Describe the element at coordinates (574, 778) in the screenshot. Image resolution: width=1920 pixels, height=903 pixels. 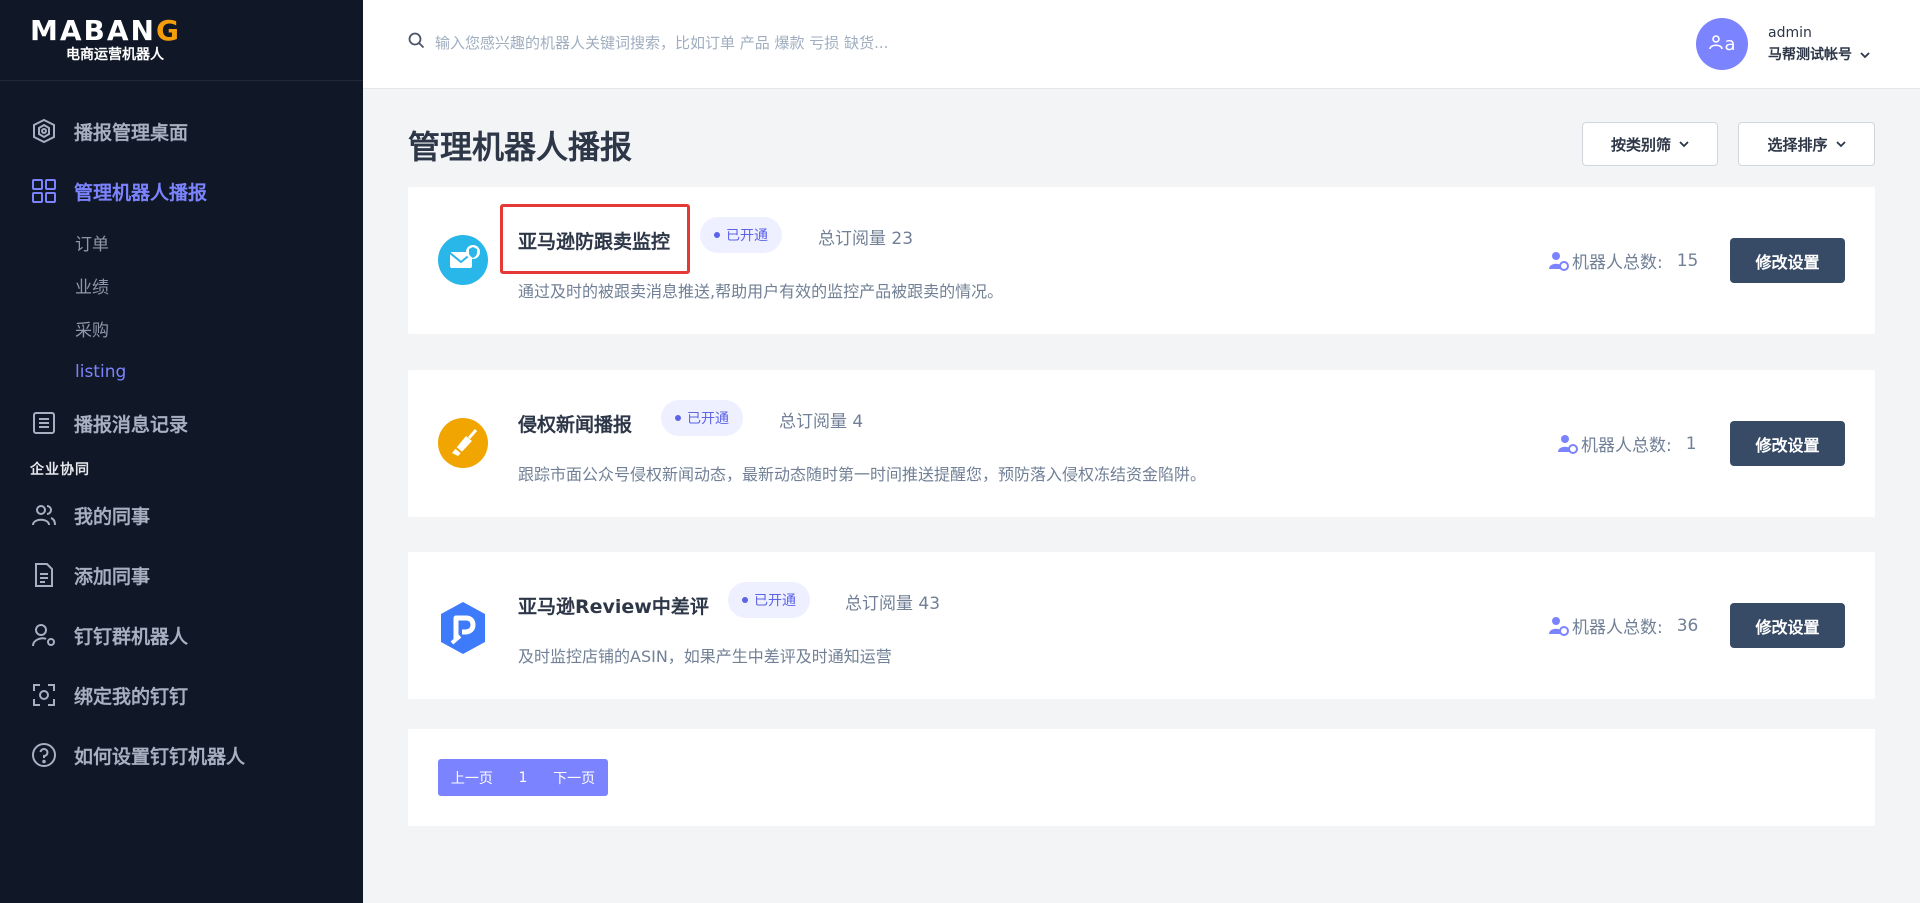
I see `next-page-button: 下一页` at that location.